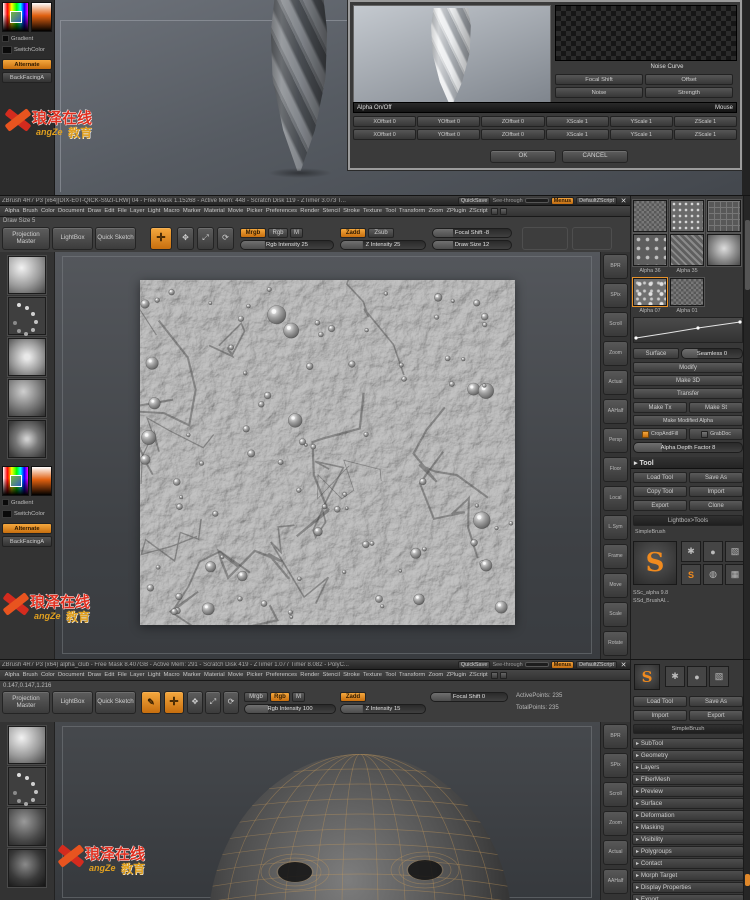 This screenshot has height=900, width=750. Describe the element at coordinates (15, 481) in the screenshot. I see `color-picker-main` at that location.